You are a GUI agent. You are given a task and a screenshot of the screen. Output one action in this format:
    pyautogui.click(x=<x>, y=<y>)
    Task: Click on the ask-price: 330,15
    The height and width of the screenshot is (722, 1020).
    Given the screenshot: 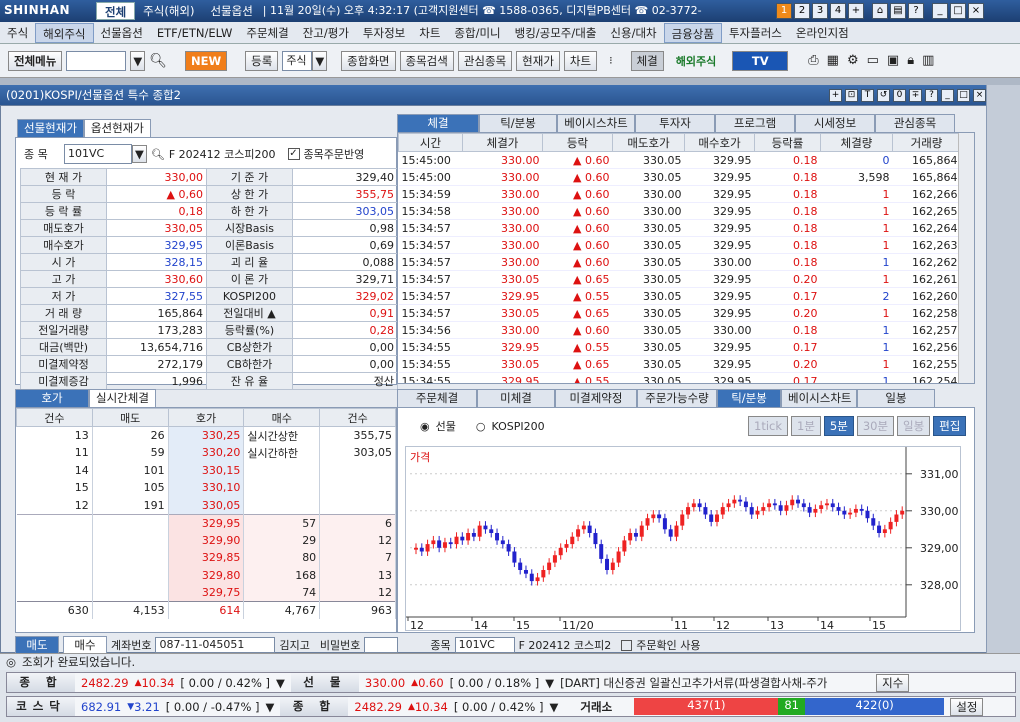 What is the action you would take?
    pyautogui.click(x=206, y=470)
    